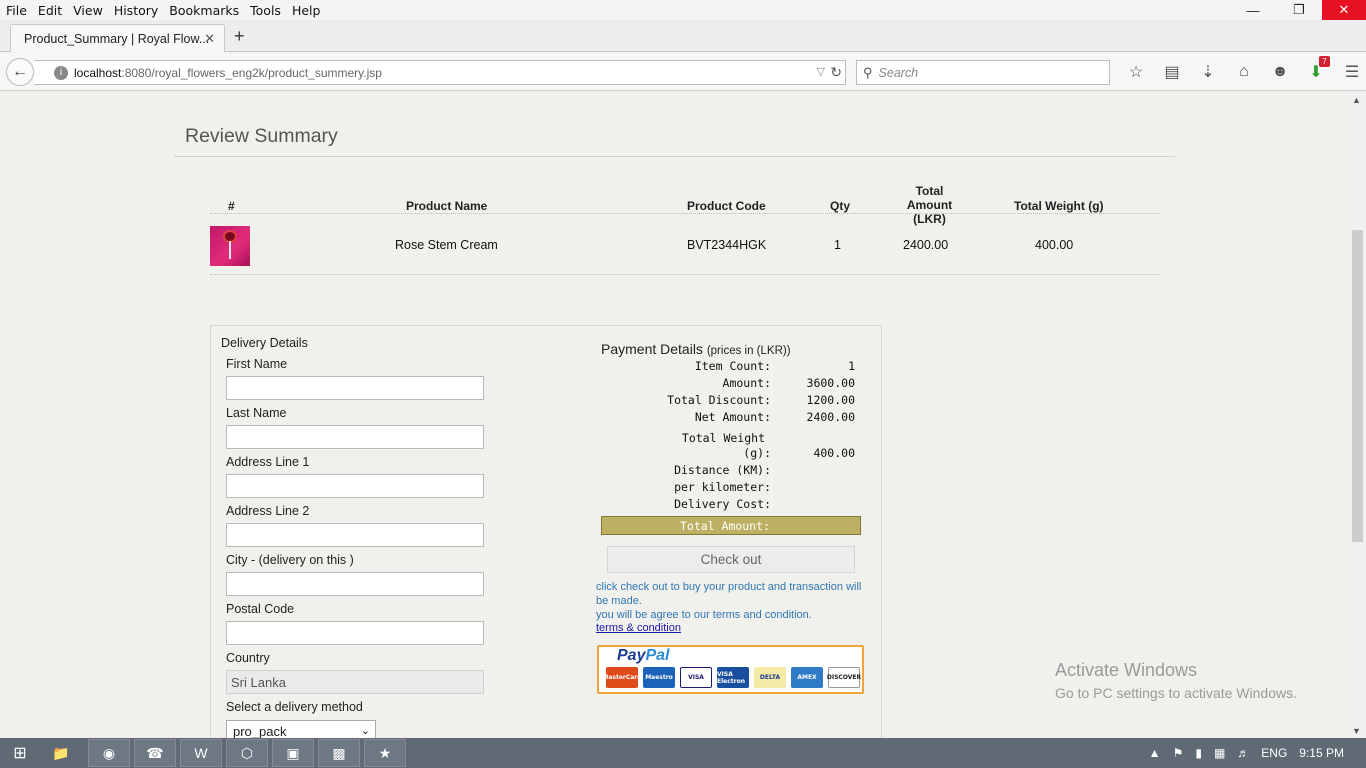  Describe the element at coordinates (983, 72) in the screenshot. I see `search-input: ⚲ Search` at that location.